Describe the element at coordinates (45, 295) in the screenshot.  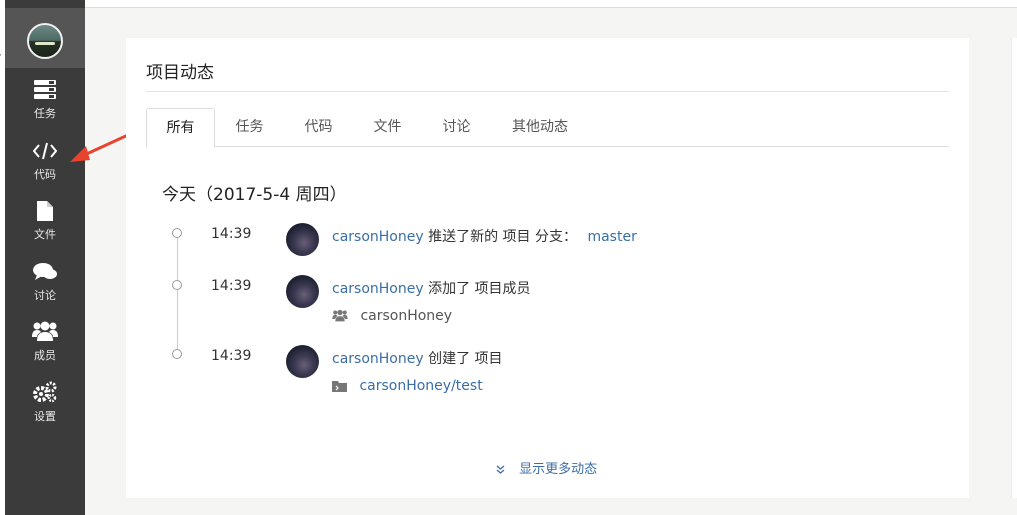
I see `sidebar-item-label: 讨论` at that location.